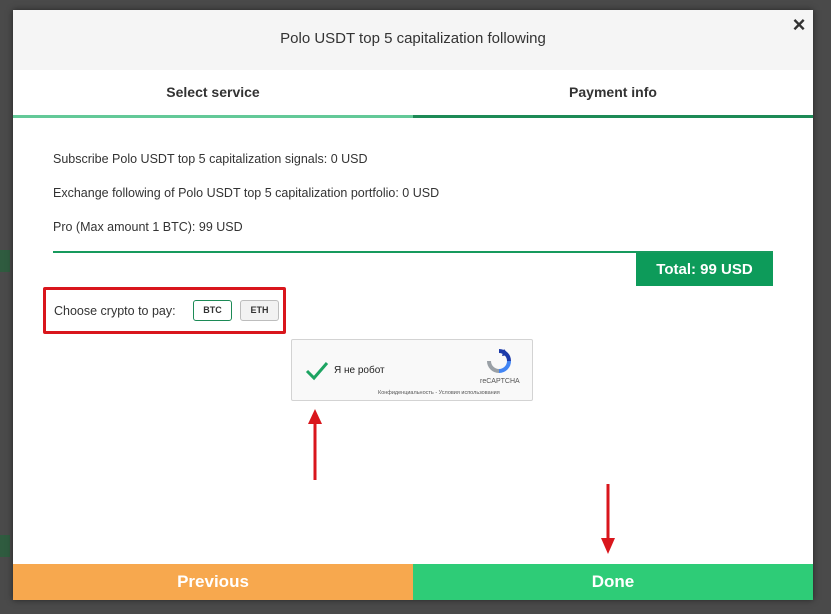  What do you see at coordinates (148, 227) in the screenshot?
I see `summary-line-pro: Pro (Max amount 1 BTC): 99 USD` at bounding box center [148, 227].